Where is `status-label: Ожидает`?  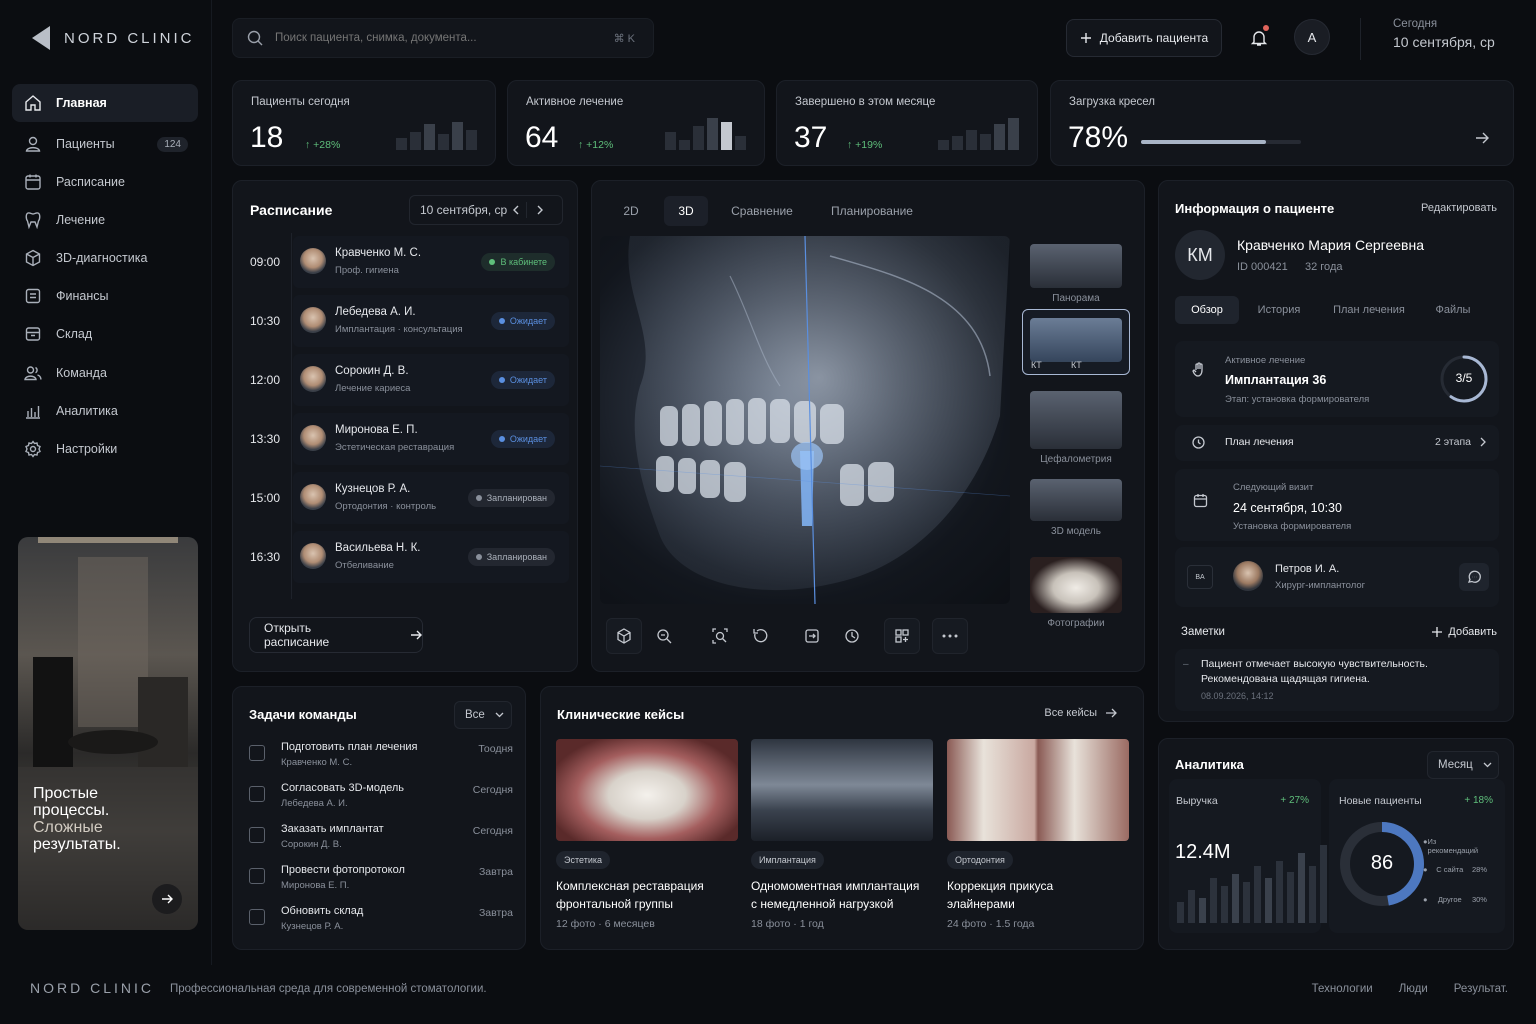 status-label: Ожидает is located at coordinates (528, 321).